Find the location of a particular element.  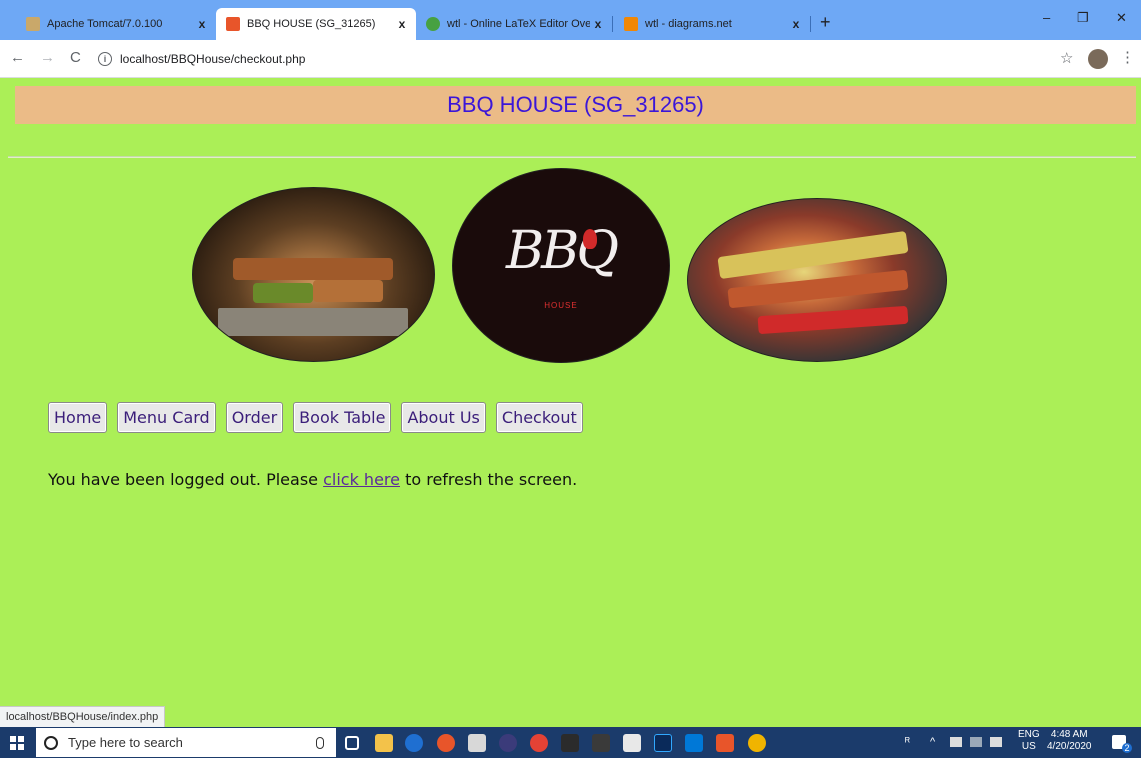

back-arrow-icon: ← is located at coordinates (17, 57).